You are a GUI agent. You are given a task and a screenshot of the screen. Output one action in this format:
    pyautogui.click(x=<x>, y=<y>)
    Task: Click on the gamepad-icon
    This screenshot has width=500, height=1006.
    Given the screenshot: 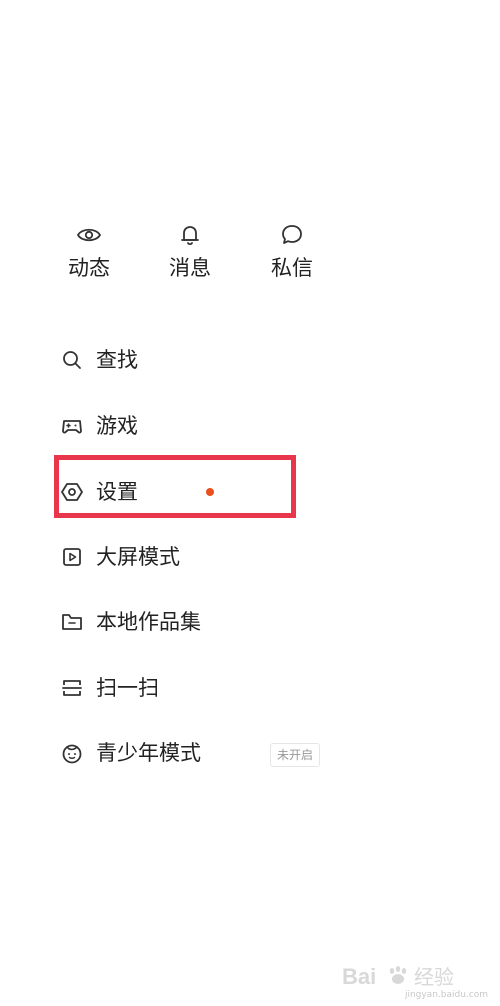 What is the action you would take?
    pyautogui.click(x=72, y=427)
    